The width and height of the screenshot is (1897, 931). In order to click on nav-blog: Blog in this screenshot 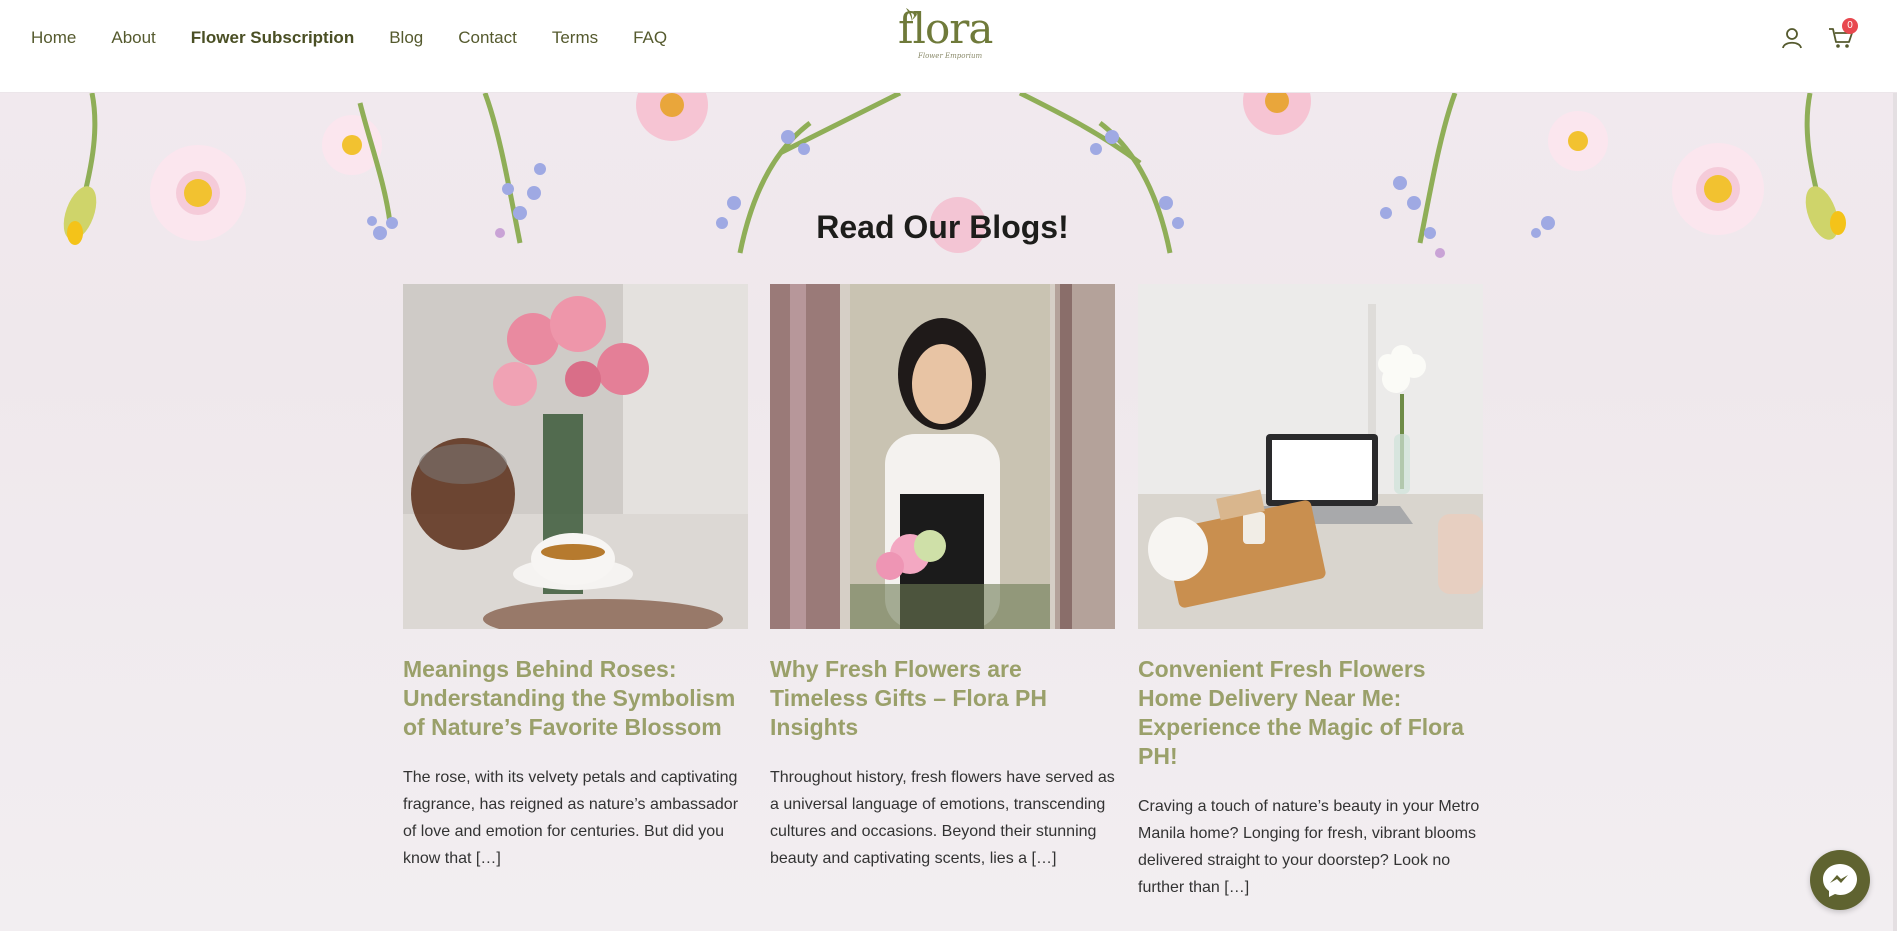, I will do `click(406, 38)`.